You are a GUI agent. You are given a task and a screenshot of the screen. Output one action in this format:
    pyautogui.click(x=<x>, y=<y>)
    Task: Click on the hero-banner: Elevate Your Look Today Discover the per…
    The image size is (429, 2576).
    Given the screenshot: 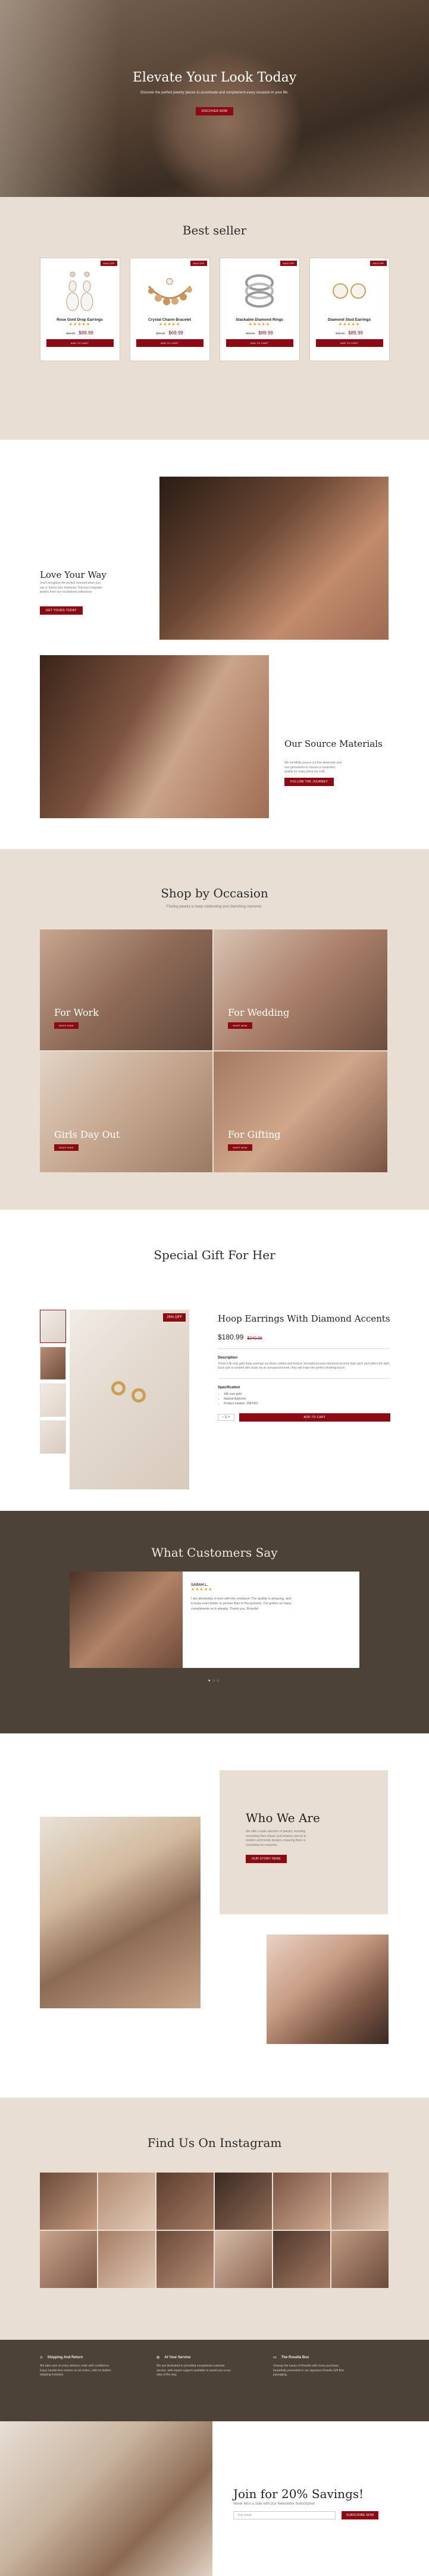 What is the action you would take?
    pyautogui.click(x=214, y=98)
    